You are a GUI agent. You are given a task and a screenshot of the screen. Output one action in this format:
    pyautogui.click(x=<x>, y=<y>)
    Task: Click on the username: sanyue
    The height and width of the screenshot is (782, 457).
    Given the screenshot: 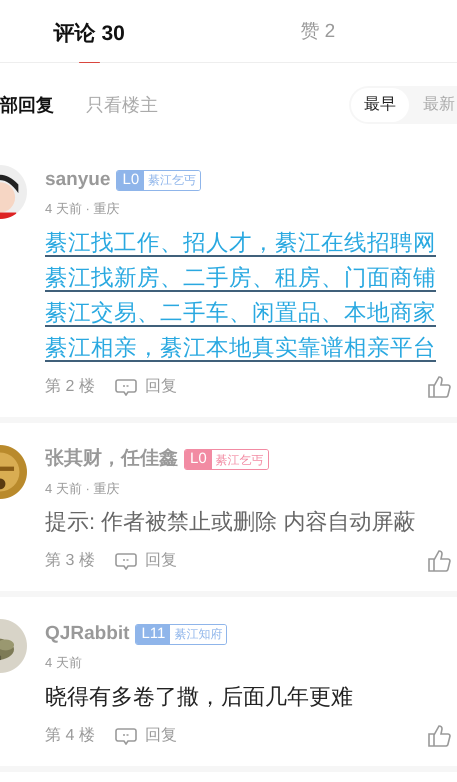 What is the action you would take?
    pyautogui.click(x=77, y=180)
    